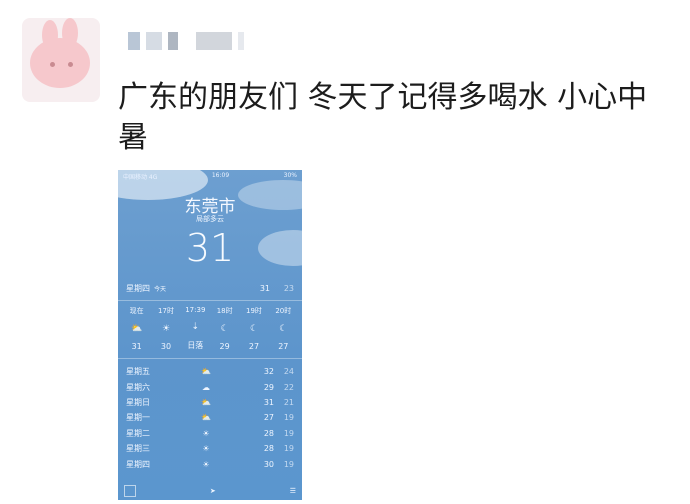  Describe the element at coordinates (138, 449) in the screenshot. I see `day-name: 星期三` at that location.